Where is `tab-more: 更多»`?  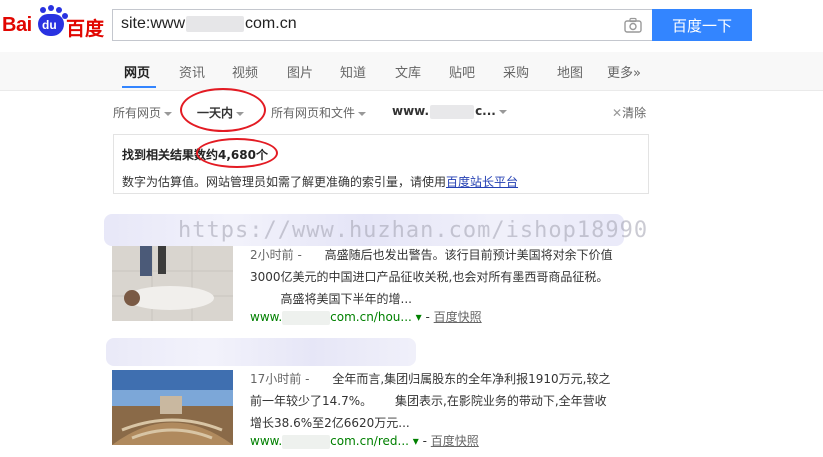
tab-more: 更多» is located at coordinates (624, 71).